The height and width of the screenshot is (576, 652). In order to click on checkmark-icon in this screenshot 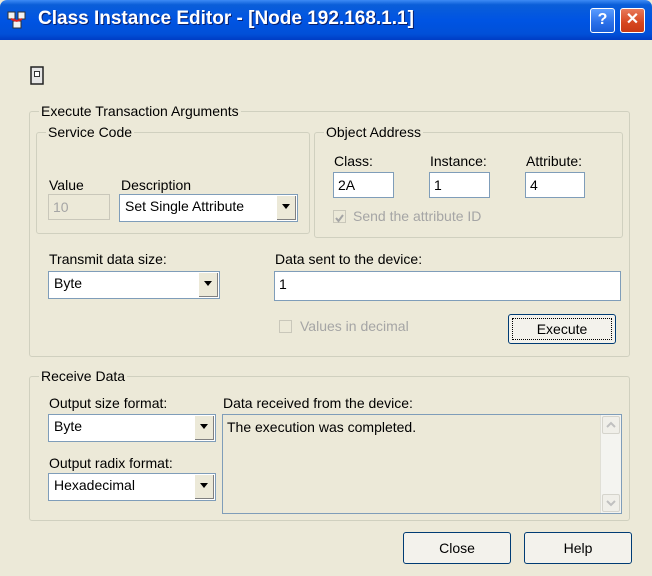, I will do `click(339, 218)`.